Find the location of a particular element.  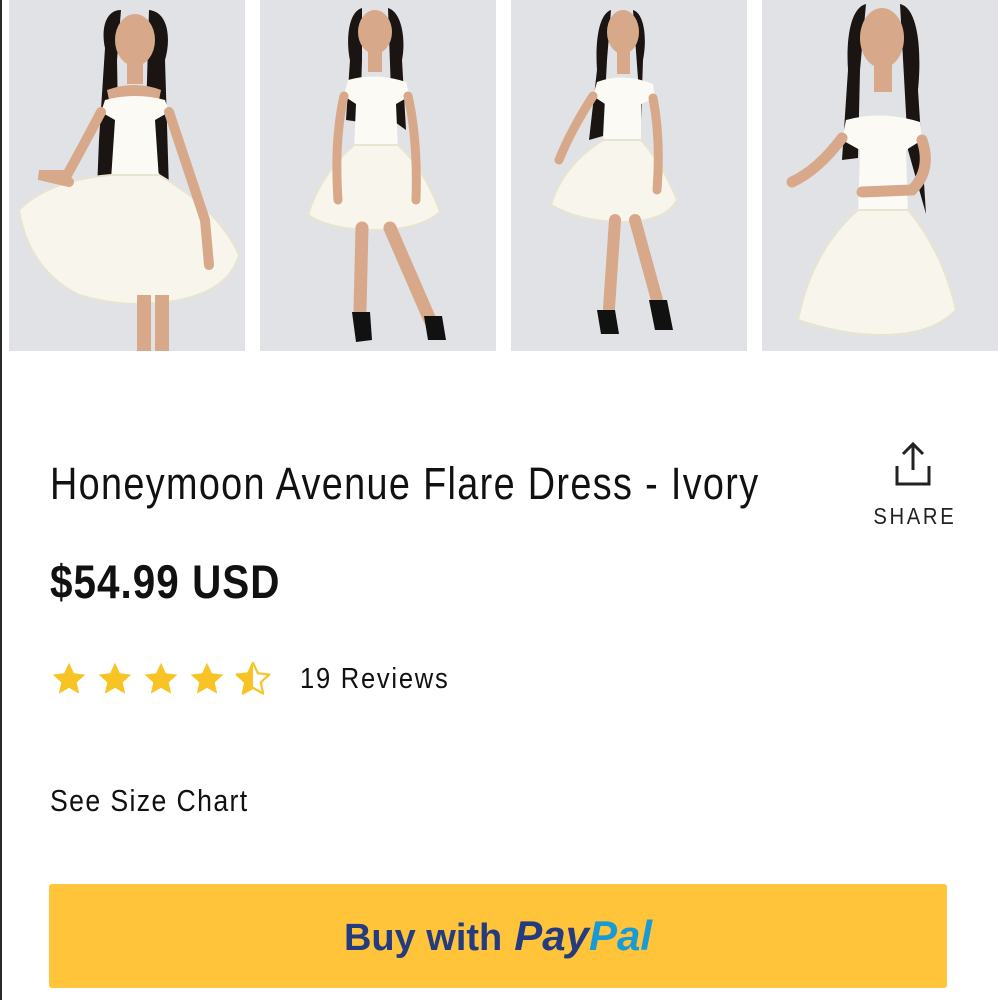

share-button: SHARE is located at coordinates (913, 485).